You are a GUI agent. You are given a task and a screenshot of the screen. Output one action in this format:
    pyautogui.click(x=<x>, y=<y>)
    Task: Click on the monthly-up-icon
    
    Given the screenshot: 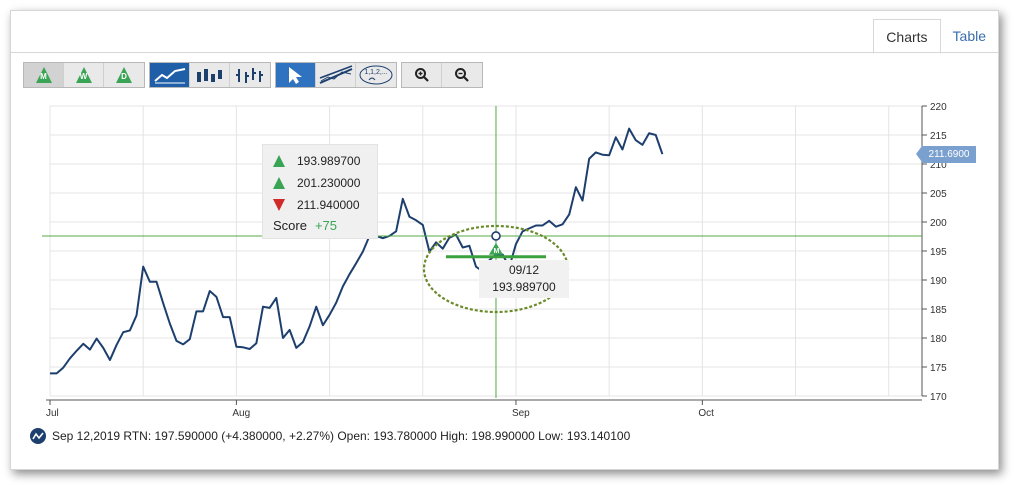 What is the action you would take?
    pyautogui.click(x=279, y=161)
    